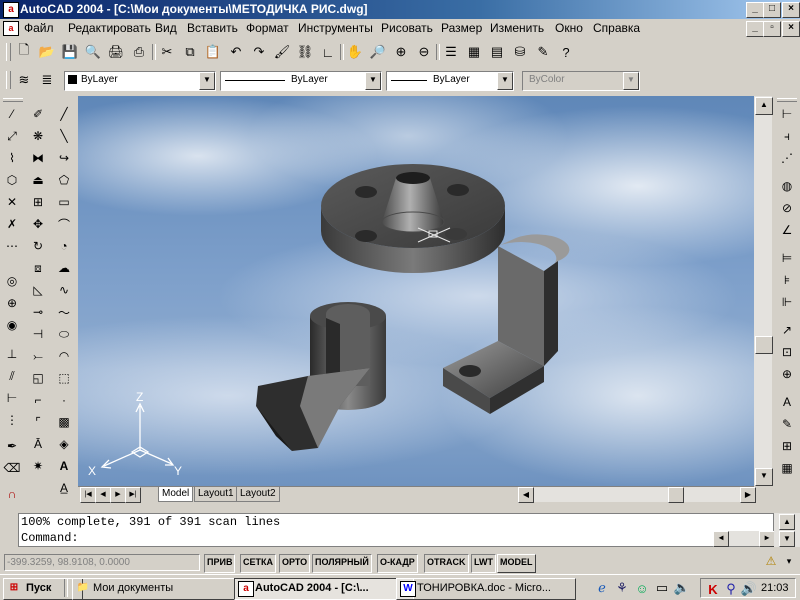  What do you see at coordinates (321, 376) in the screenshot?
I see `bushing-part` at bounding box center [321, 376].